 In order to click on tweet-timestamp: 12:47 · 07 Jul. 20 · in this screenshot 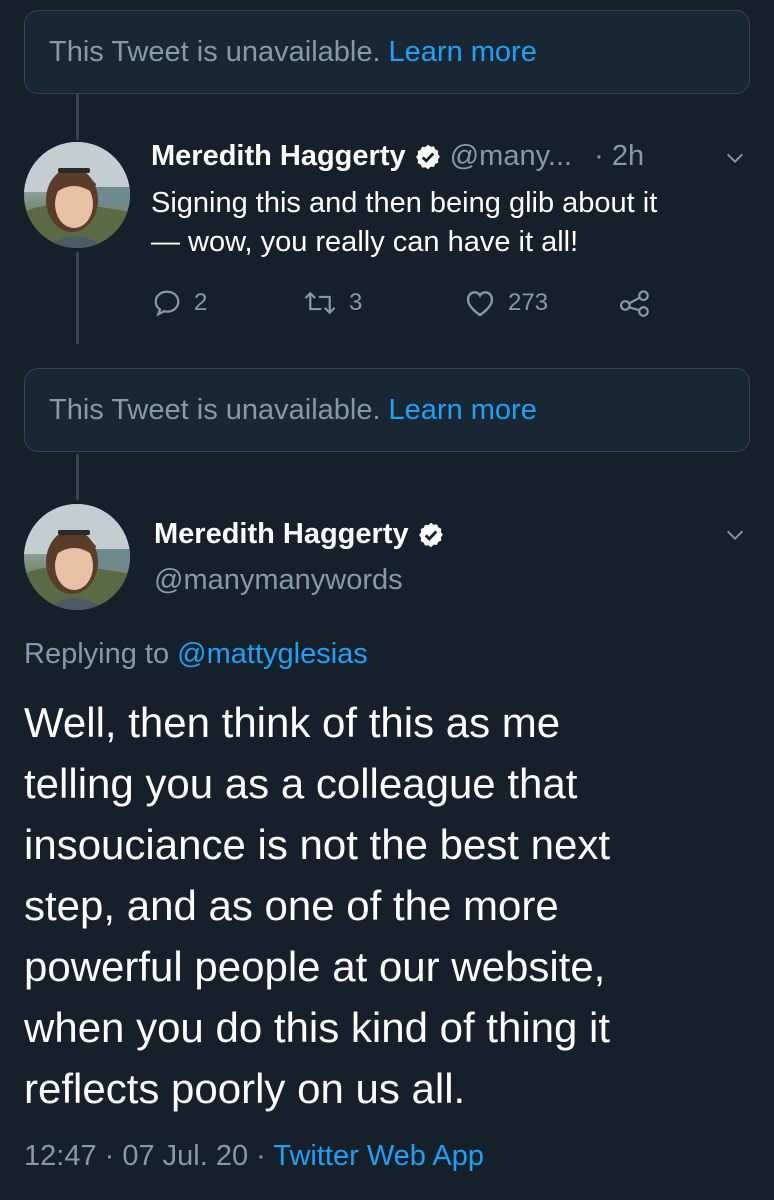, I will do `click(145, 1156)`.